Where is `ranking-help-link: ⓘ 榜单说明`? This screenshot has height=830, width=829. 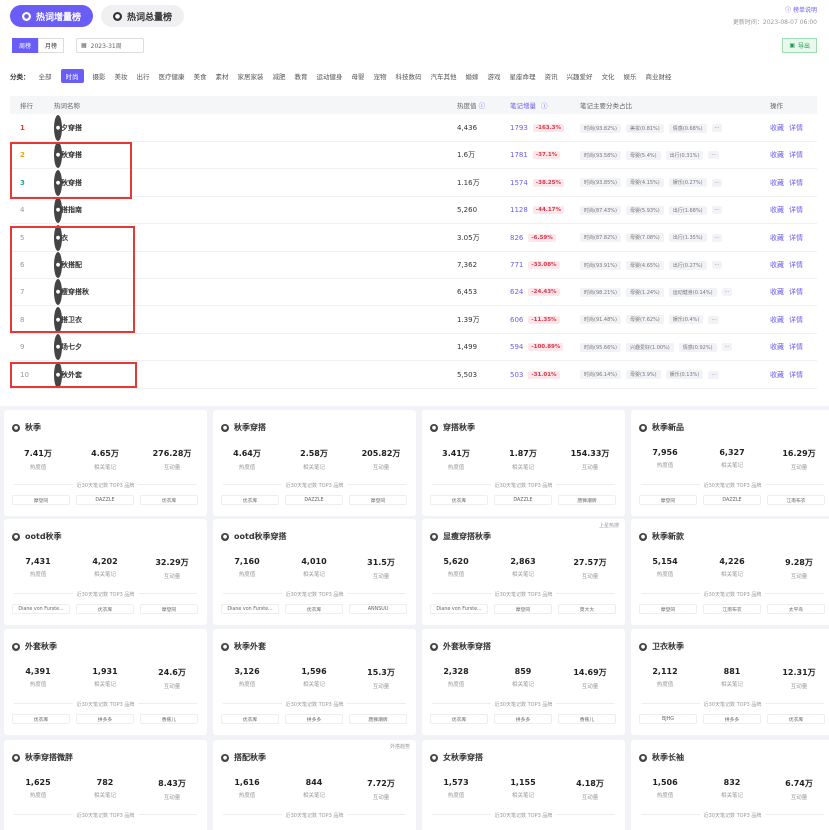 ranking-help-link: ⓘ 榜单说明 is located at coordinates (801, 9).